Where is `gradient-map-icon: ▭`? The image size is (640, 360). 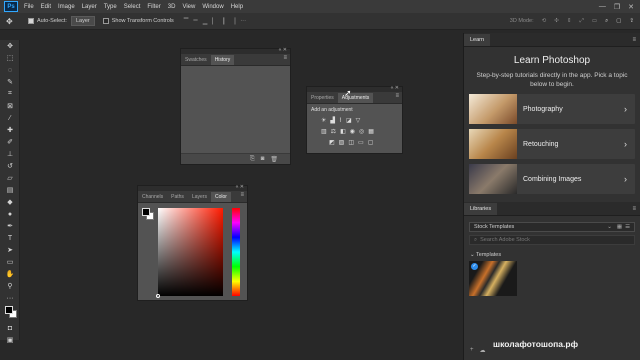 gradient-map-icon: ▭ is located at coordinates (361, 142).